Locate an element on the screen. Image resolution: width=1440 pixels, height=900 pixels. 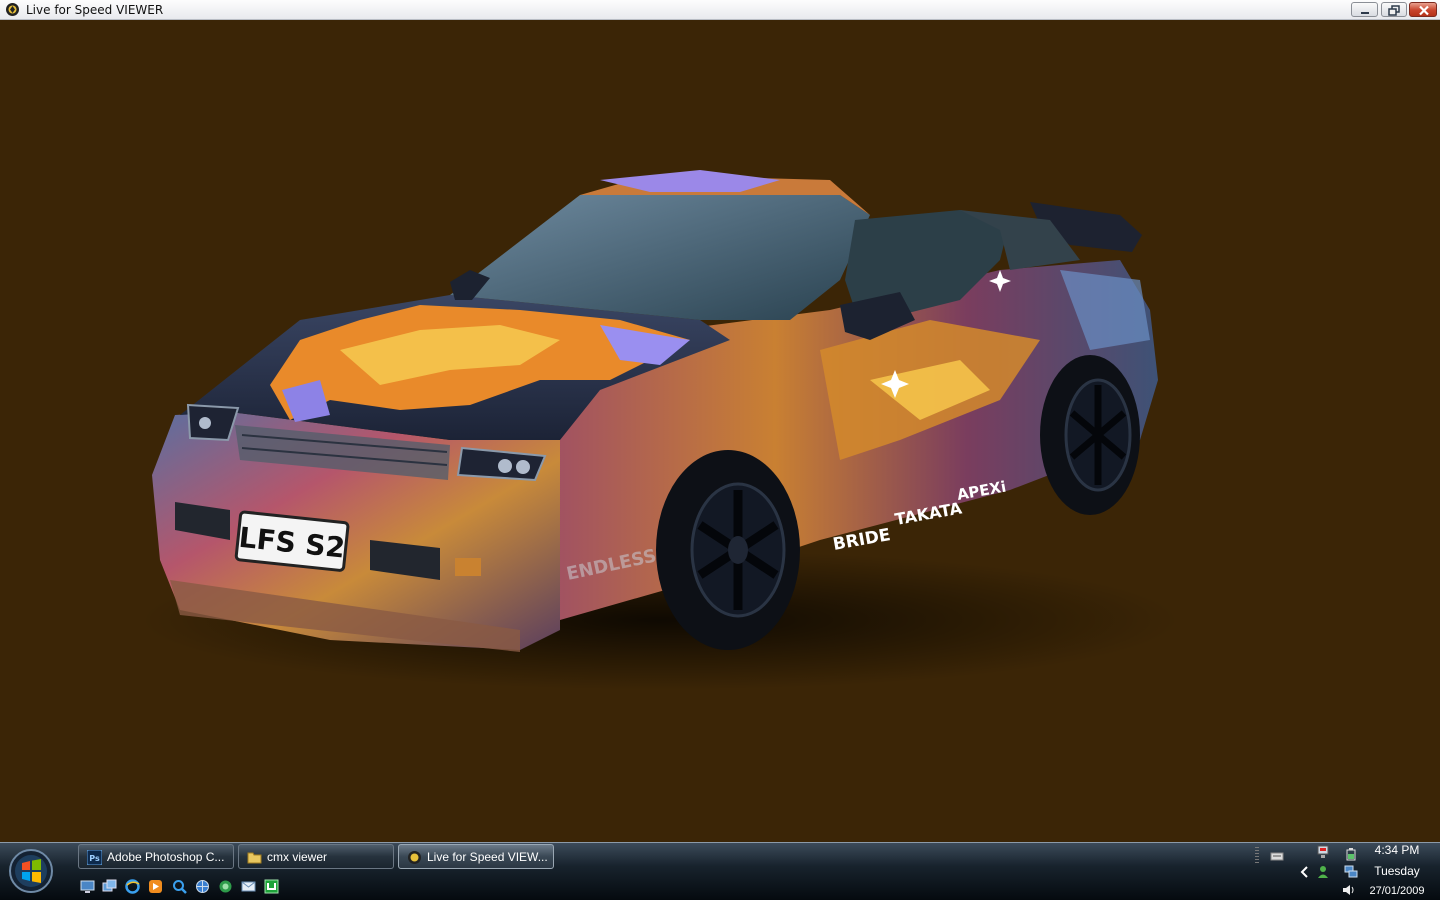
taskbar-button-cmx-viewer: cmx viewer is located at coordinates (316, 856).